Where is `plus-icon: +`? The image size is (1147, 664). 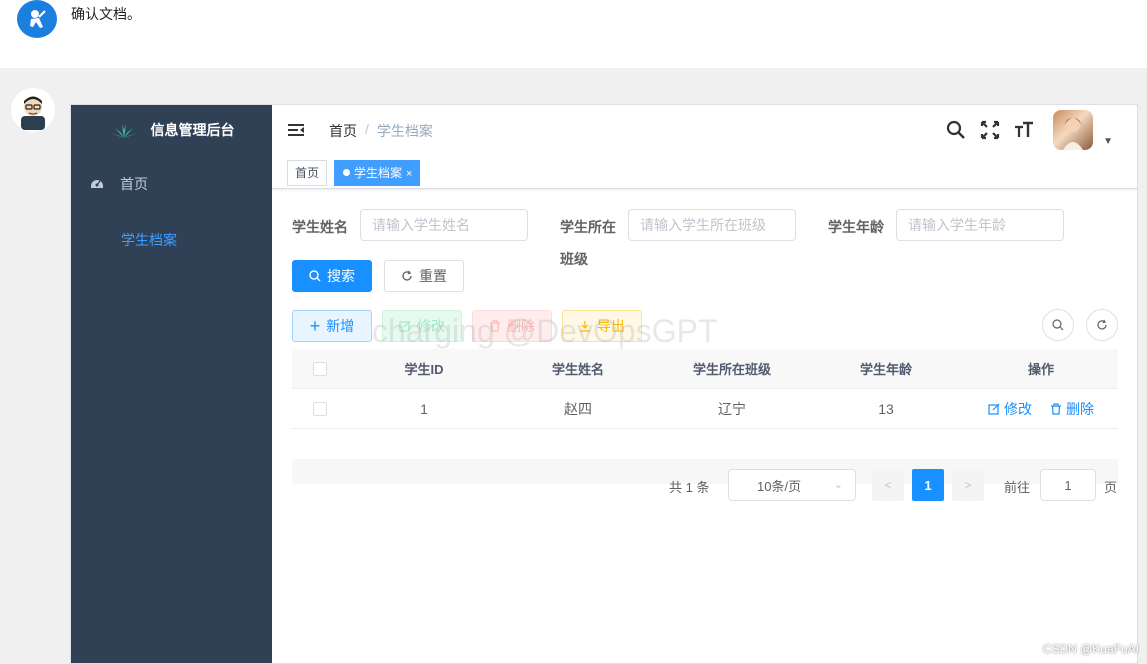
plus-icon: + is located at coordinates (315, 326).